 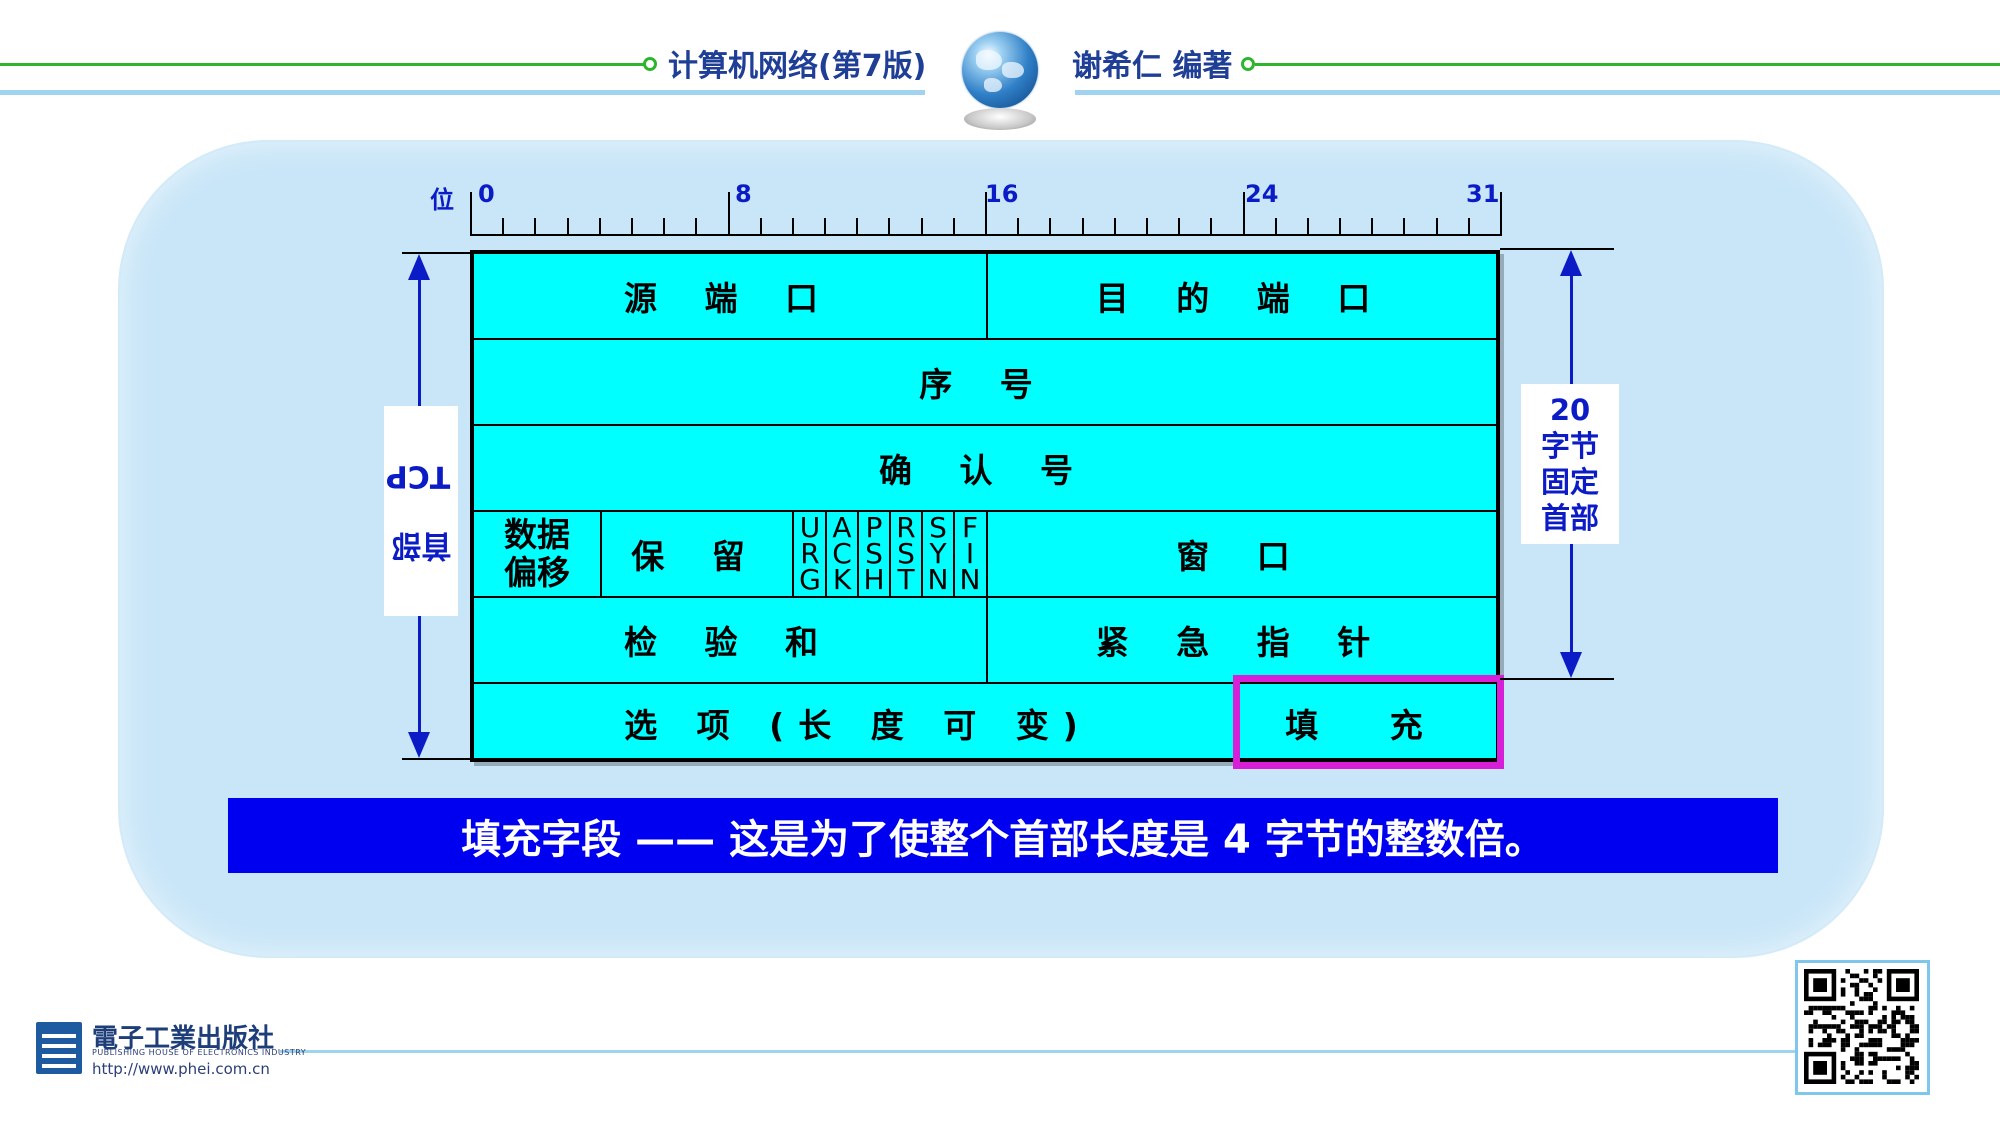 I want to click on fixed-label-line1: 20, so click(x=1570, y=410).